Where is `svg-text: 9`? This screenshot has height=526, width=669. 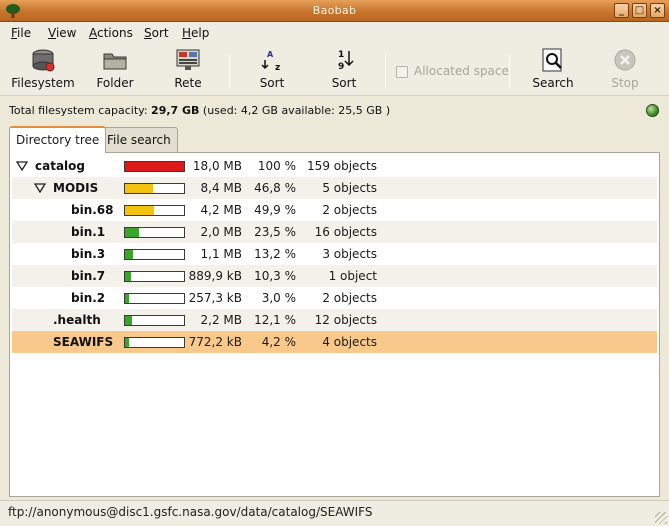
svg-text: 9 is located at coordinates (341, 67).